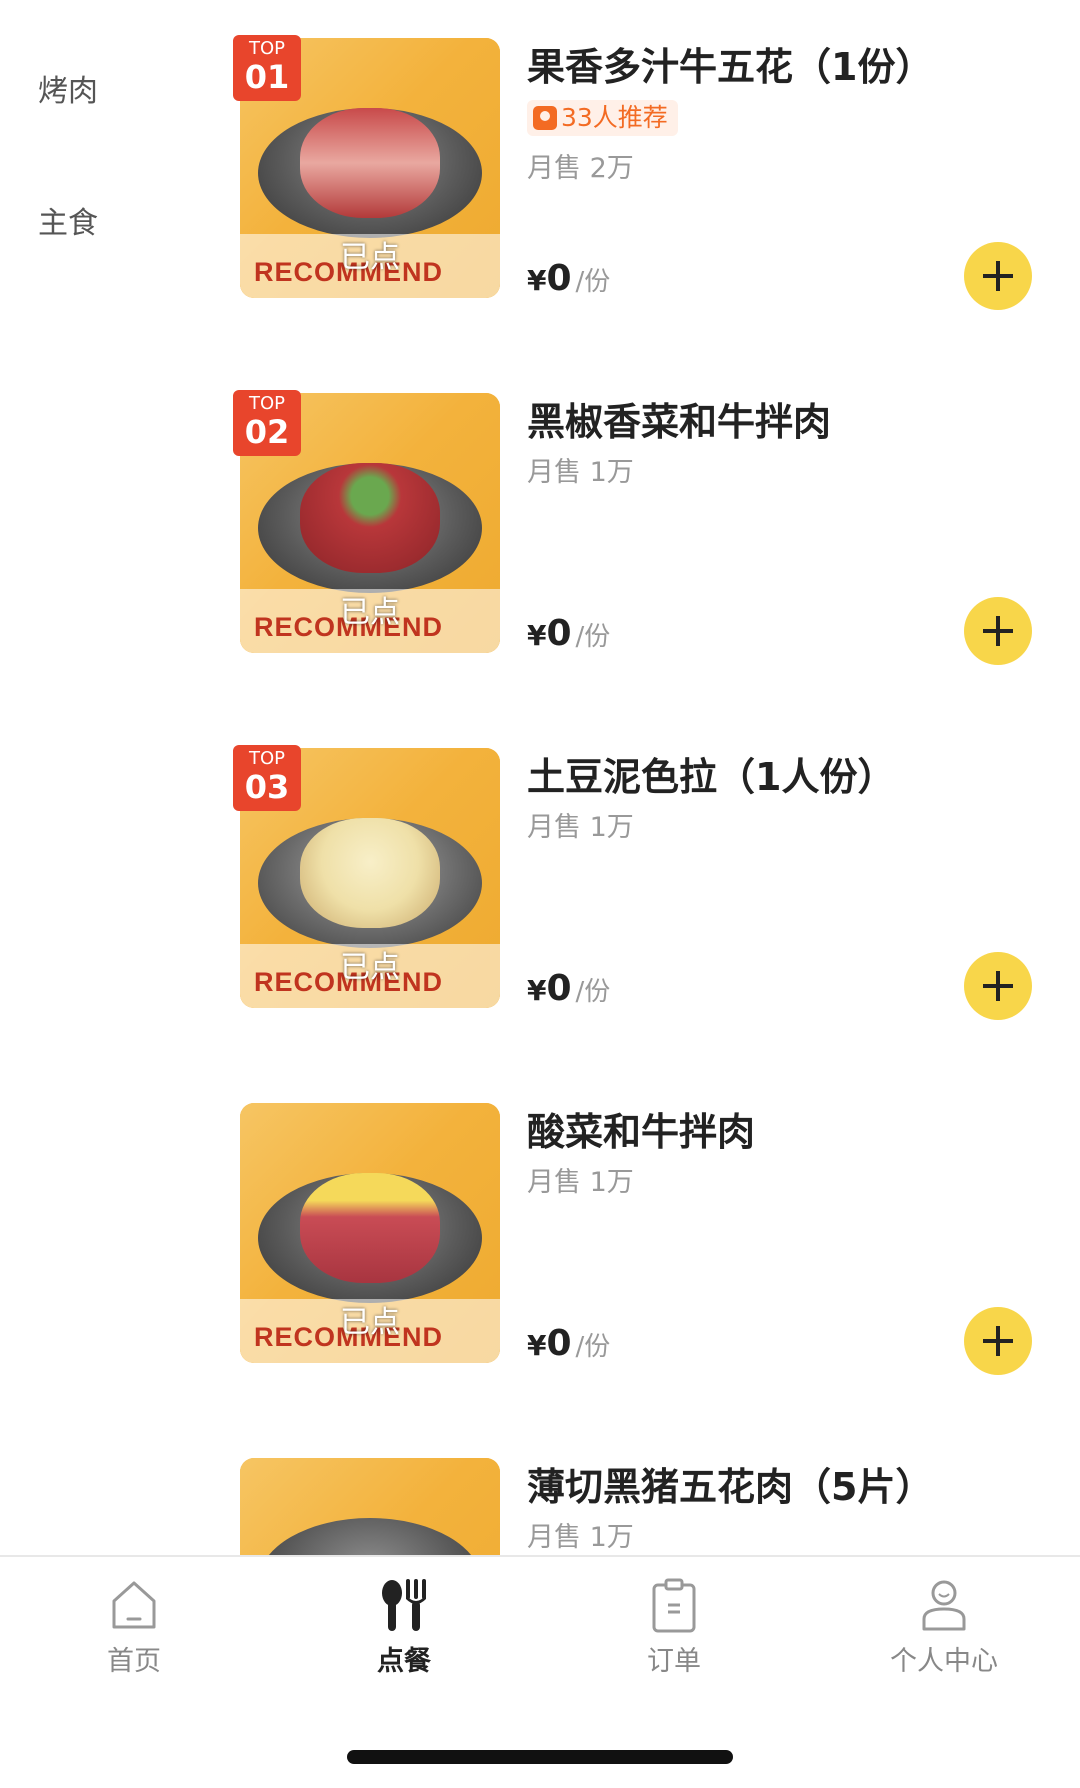  What do you see at coordinates (134, 1605) in the screenshot?
I see `home-icon` at bounding box center [134, 1605].